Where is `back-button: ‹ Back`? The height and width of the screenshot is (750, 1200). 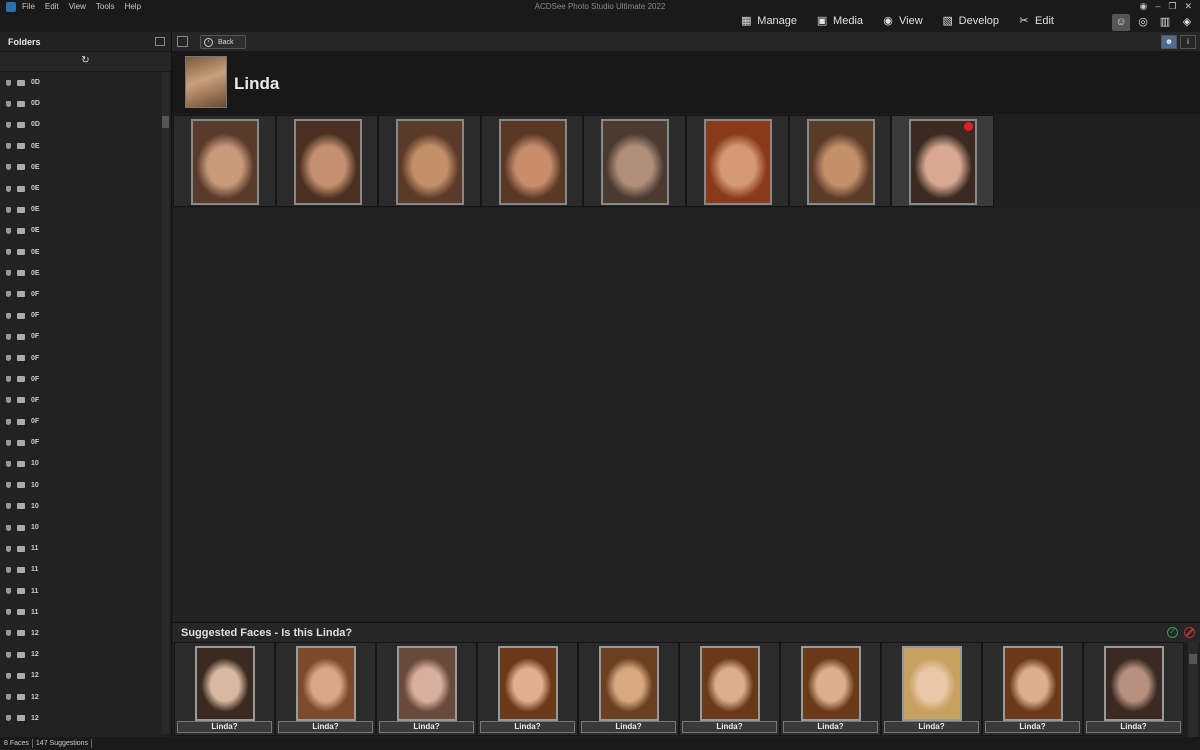 back-button: ‹ Back is located at coordinates (223, 42).